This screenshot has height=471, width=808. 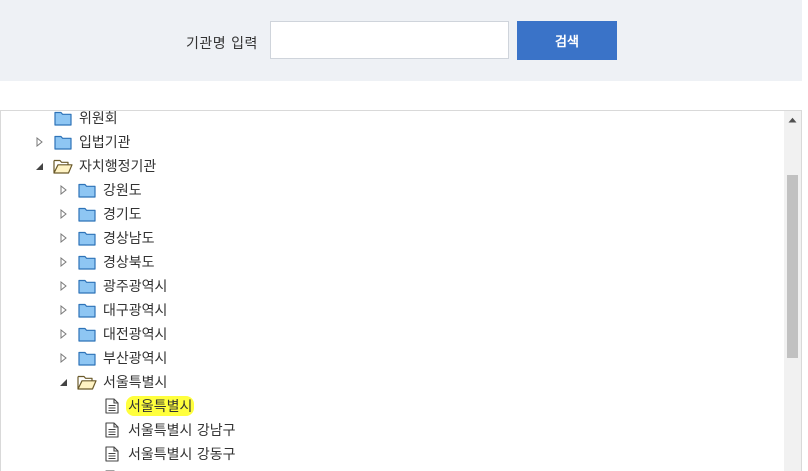 I want to click on tree-folder-item: 서울특별시, so click(x=112, y=382).